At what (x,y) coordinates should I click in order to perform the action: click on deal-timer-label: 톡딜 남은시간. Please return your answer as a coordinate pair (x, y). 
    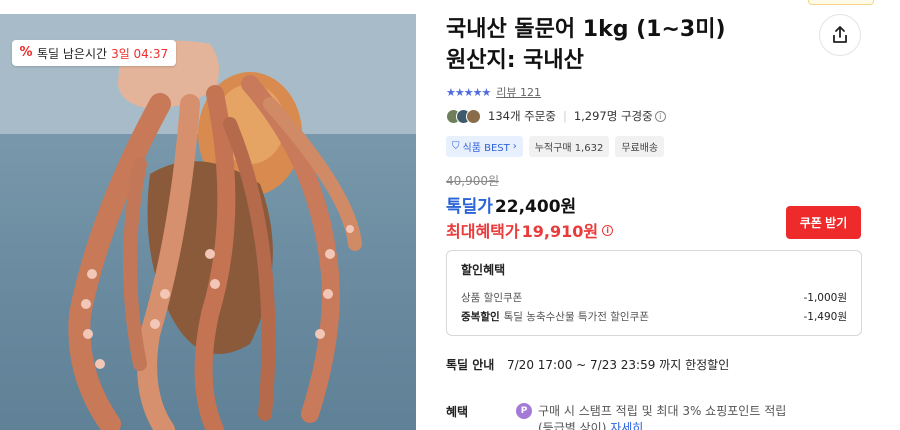
    Looking at the image, I should click on (72, 53).